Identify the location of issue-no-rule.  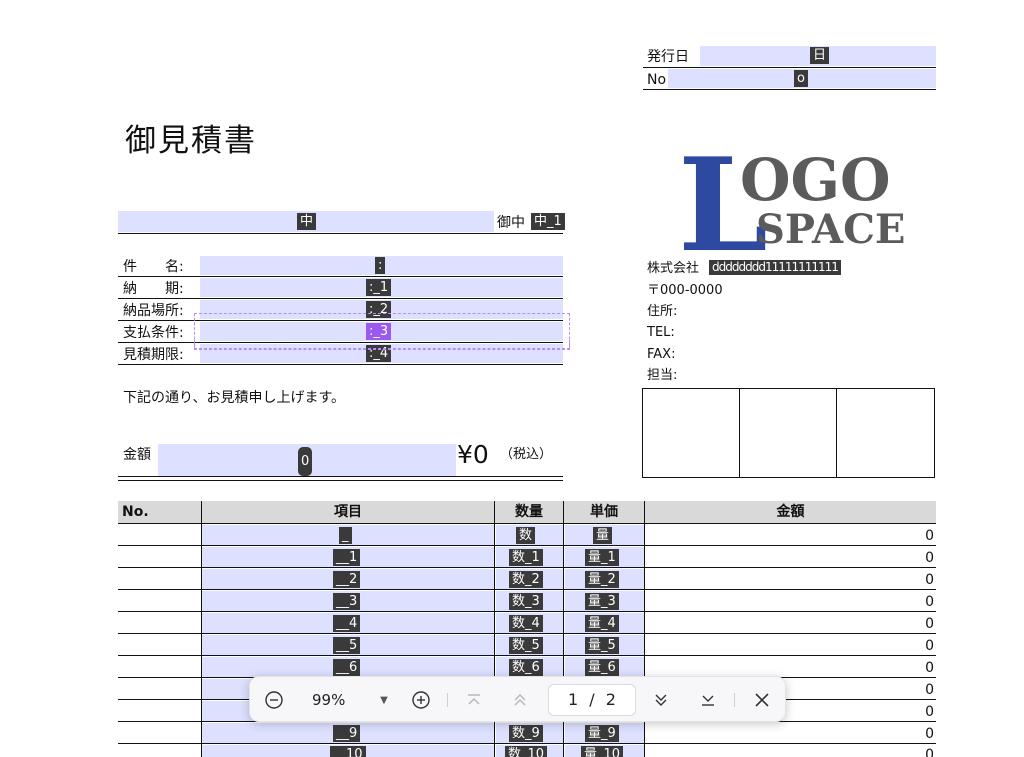
(789, 89).